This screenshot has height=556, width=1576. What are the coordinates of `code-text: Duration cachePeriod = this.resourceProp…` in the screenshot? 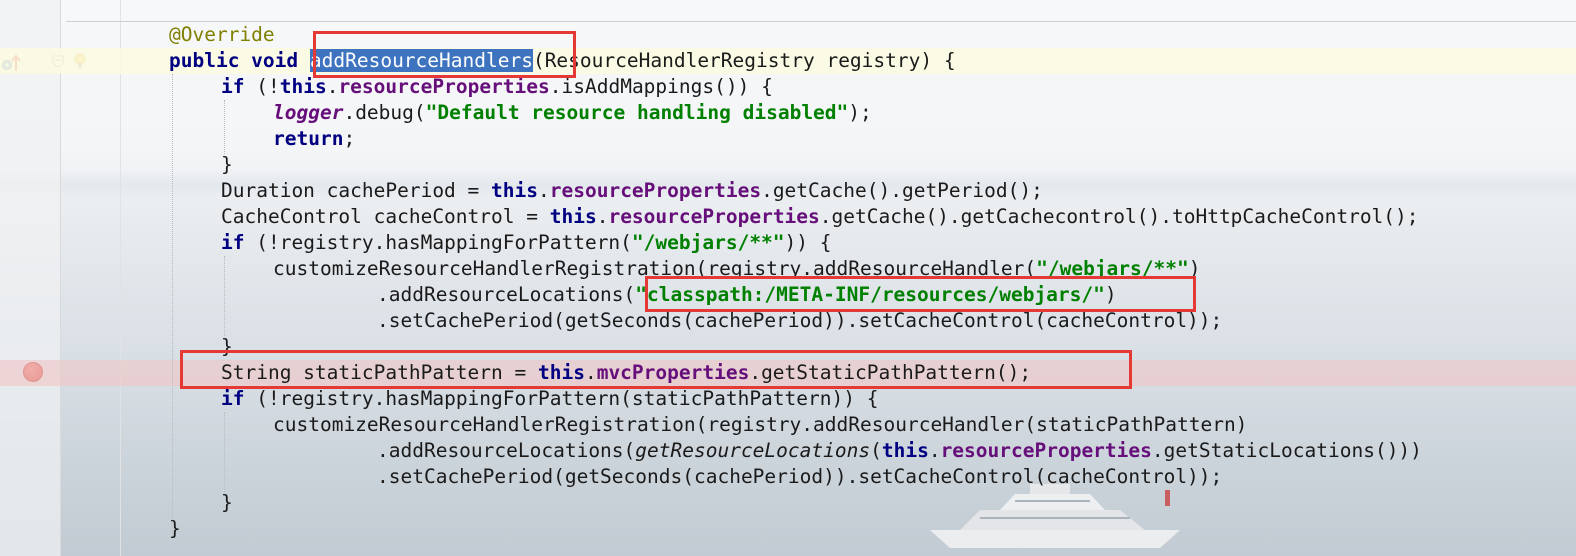 It's located at (632, 191).